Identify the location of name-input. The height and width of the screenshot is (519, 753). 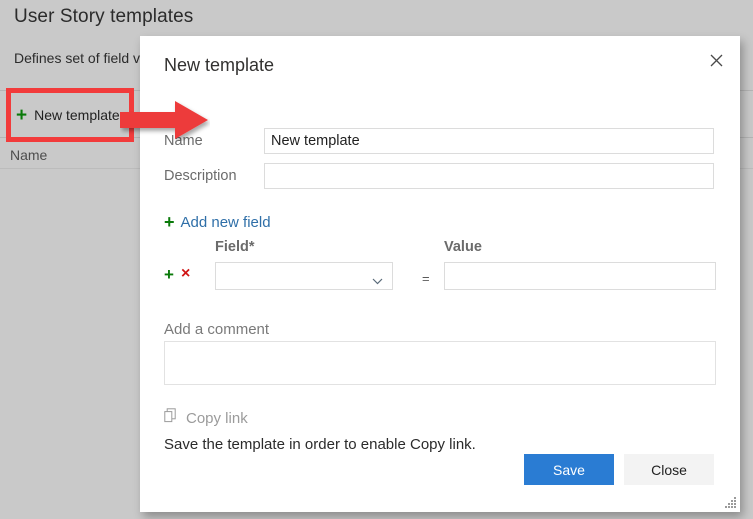
(489, 141).